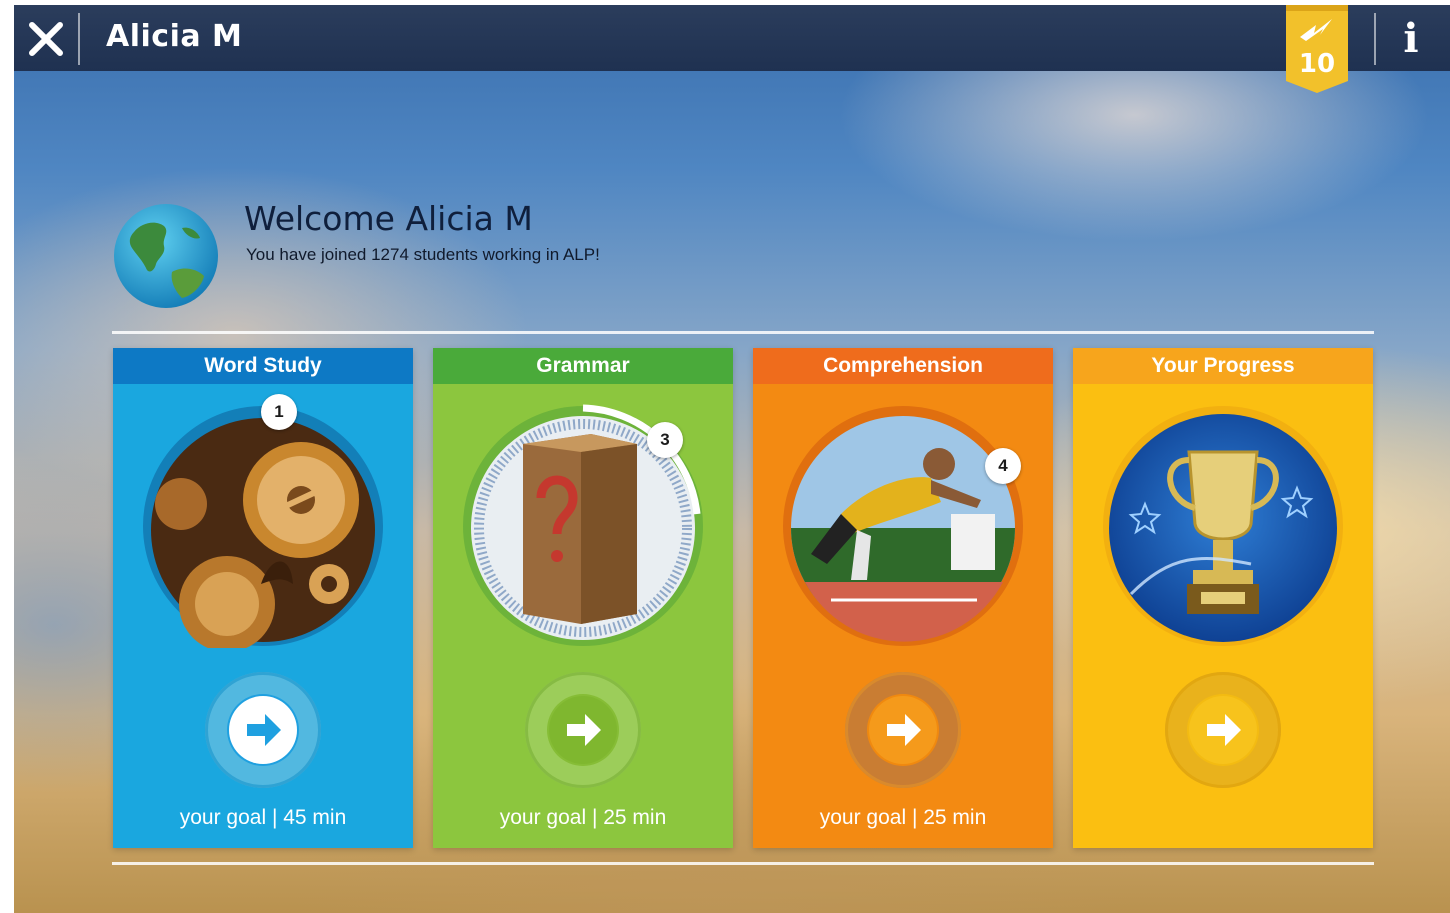  I want to click on gears-image, so click(263, 527).